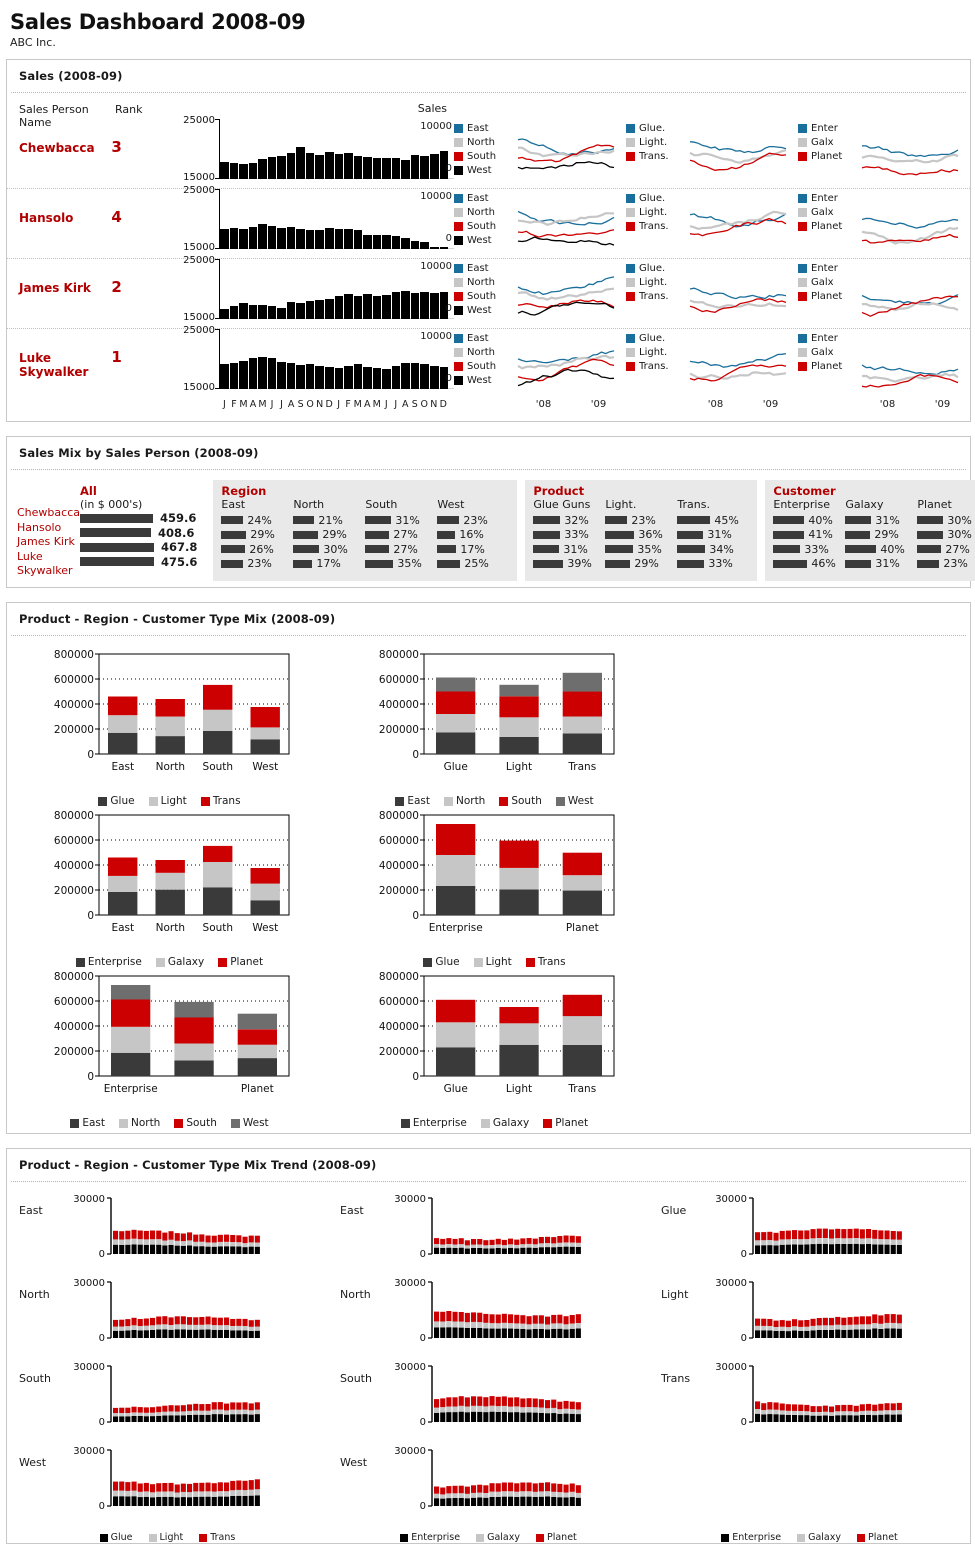  Describe the element at coordinates (169, 962) in the screenshot. I see `chart-legend: Enterprise Galaxy Planet` at that location.